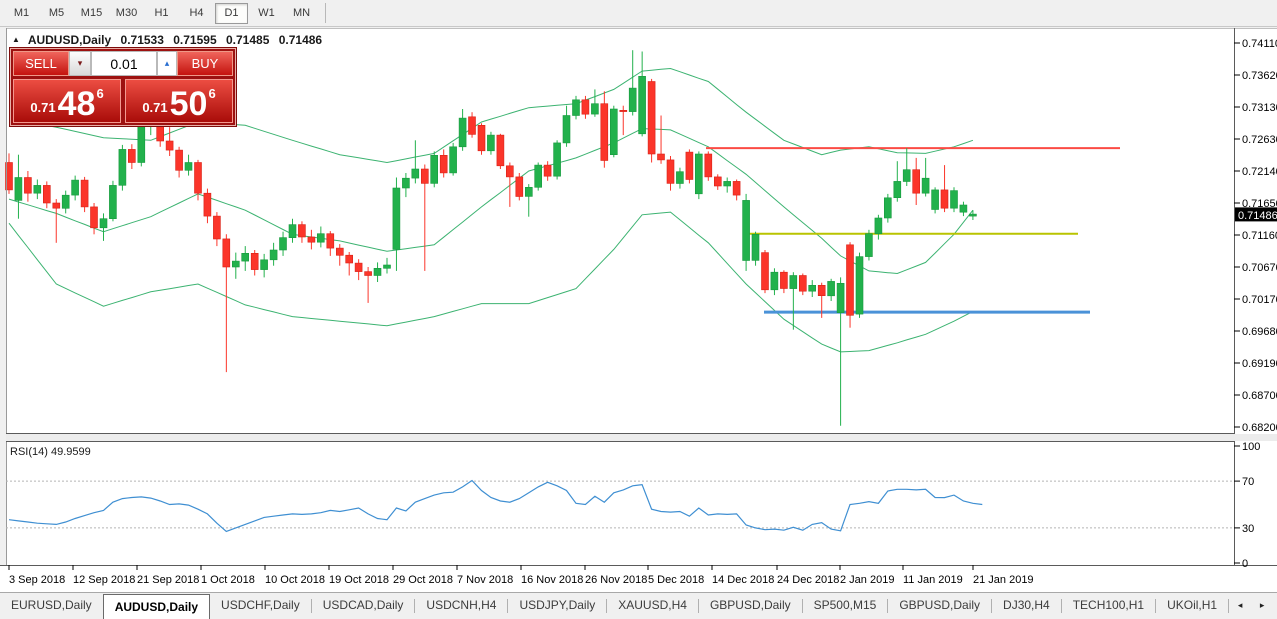 This screenshot has width=1277, height=619. Describe the element at coordinates (461, 606) in the screenshot. I see `tab-usdcnh-h4: USDCNH,H4` at that location.